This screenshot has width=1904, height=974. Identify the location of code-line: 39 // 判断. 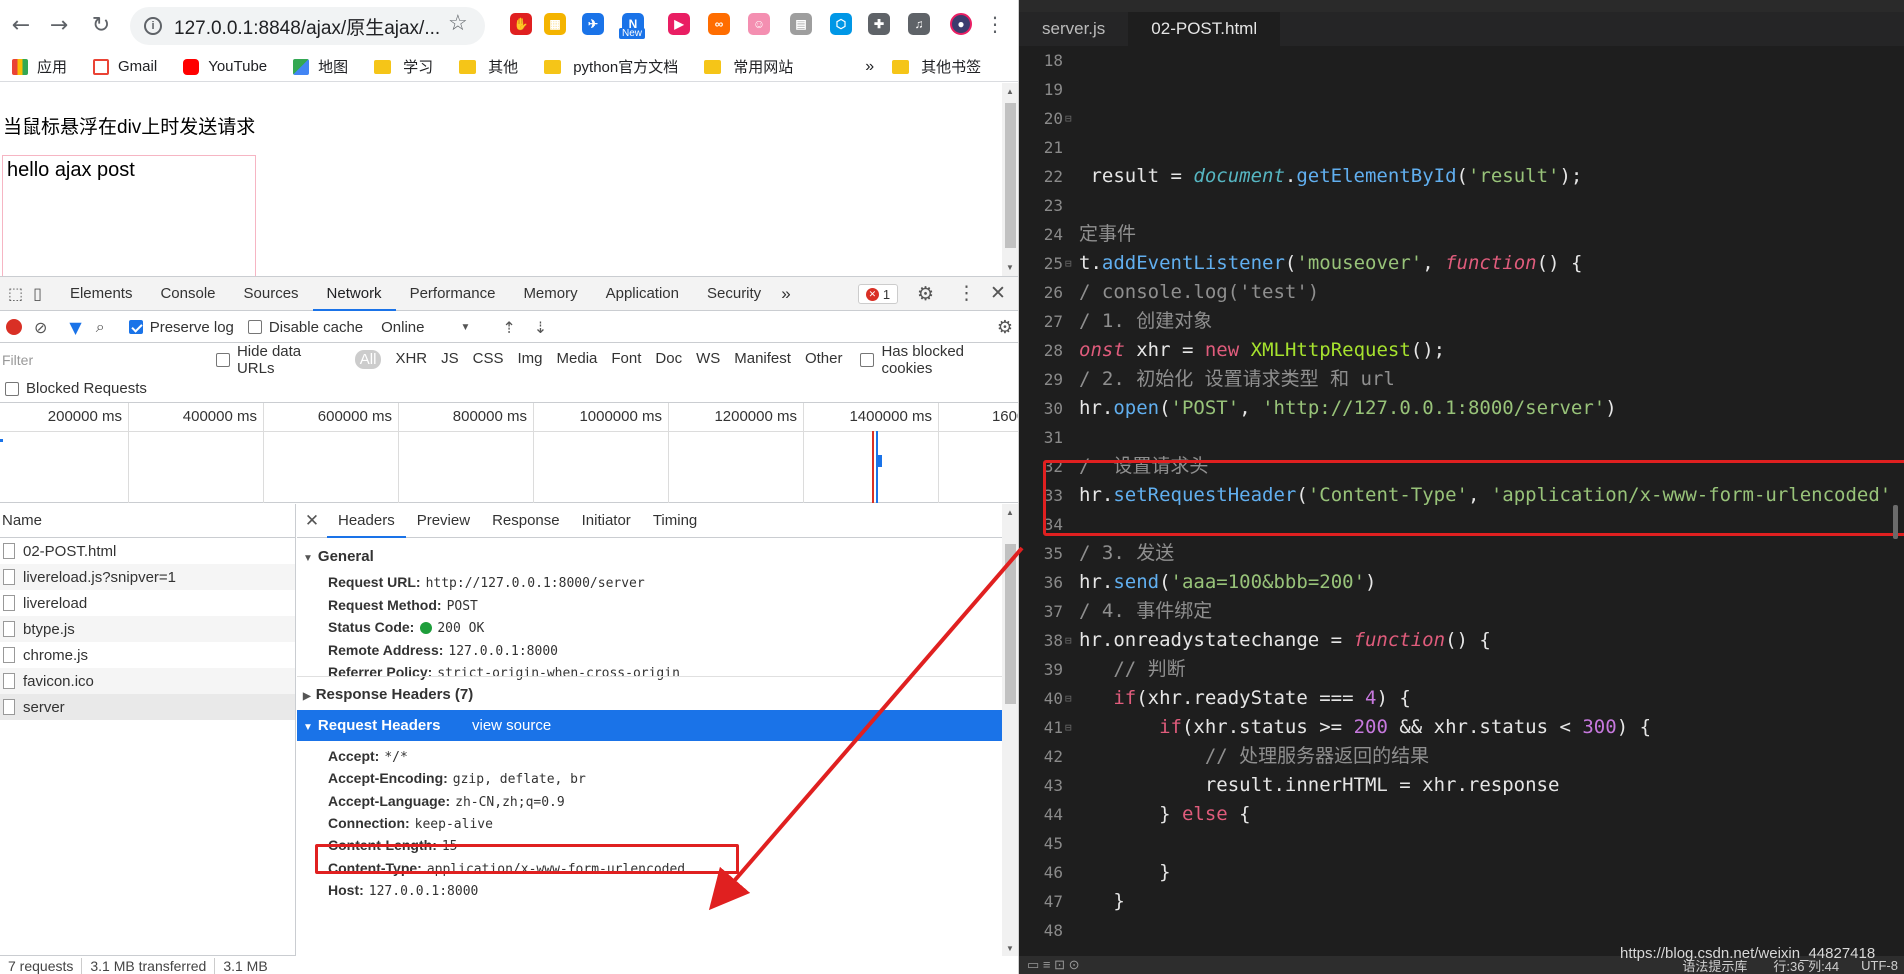
(1461, 669).